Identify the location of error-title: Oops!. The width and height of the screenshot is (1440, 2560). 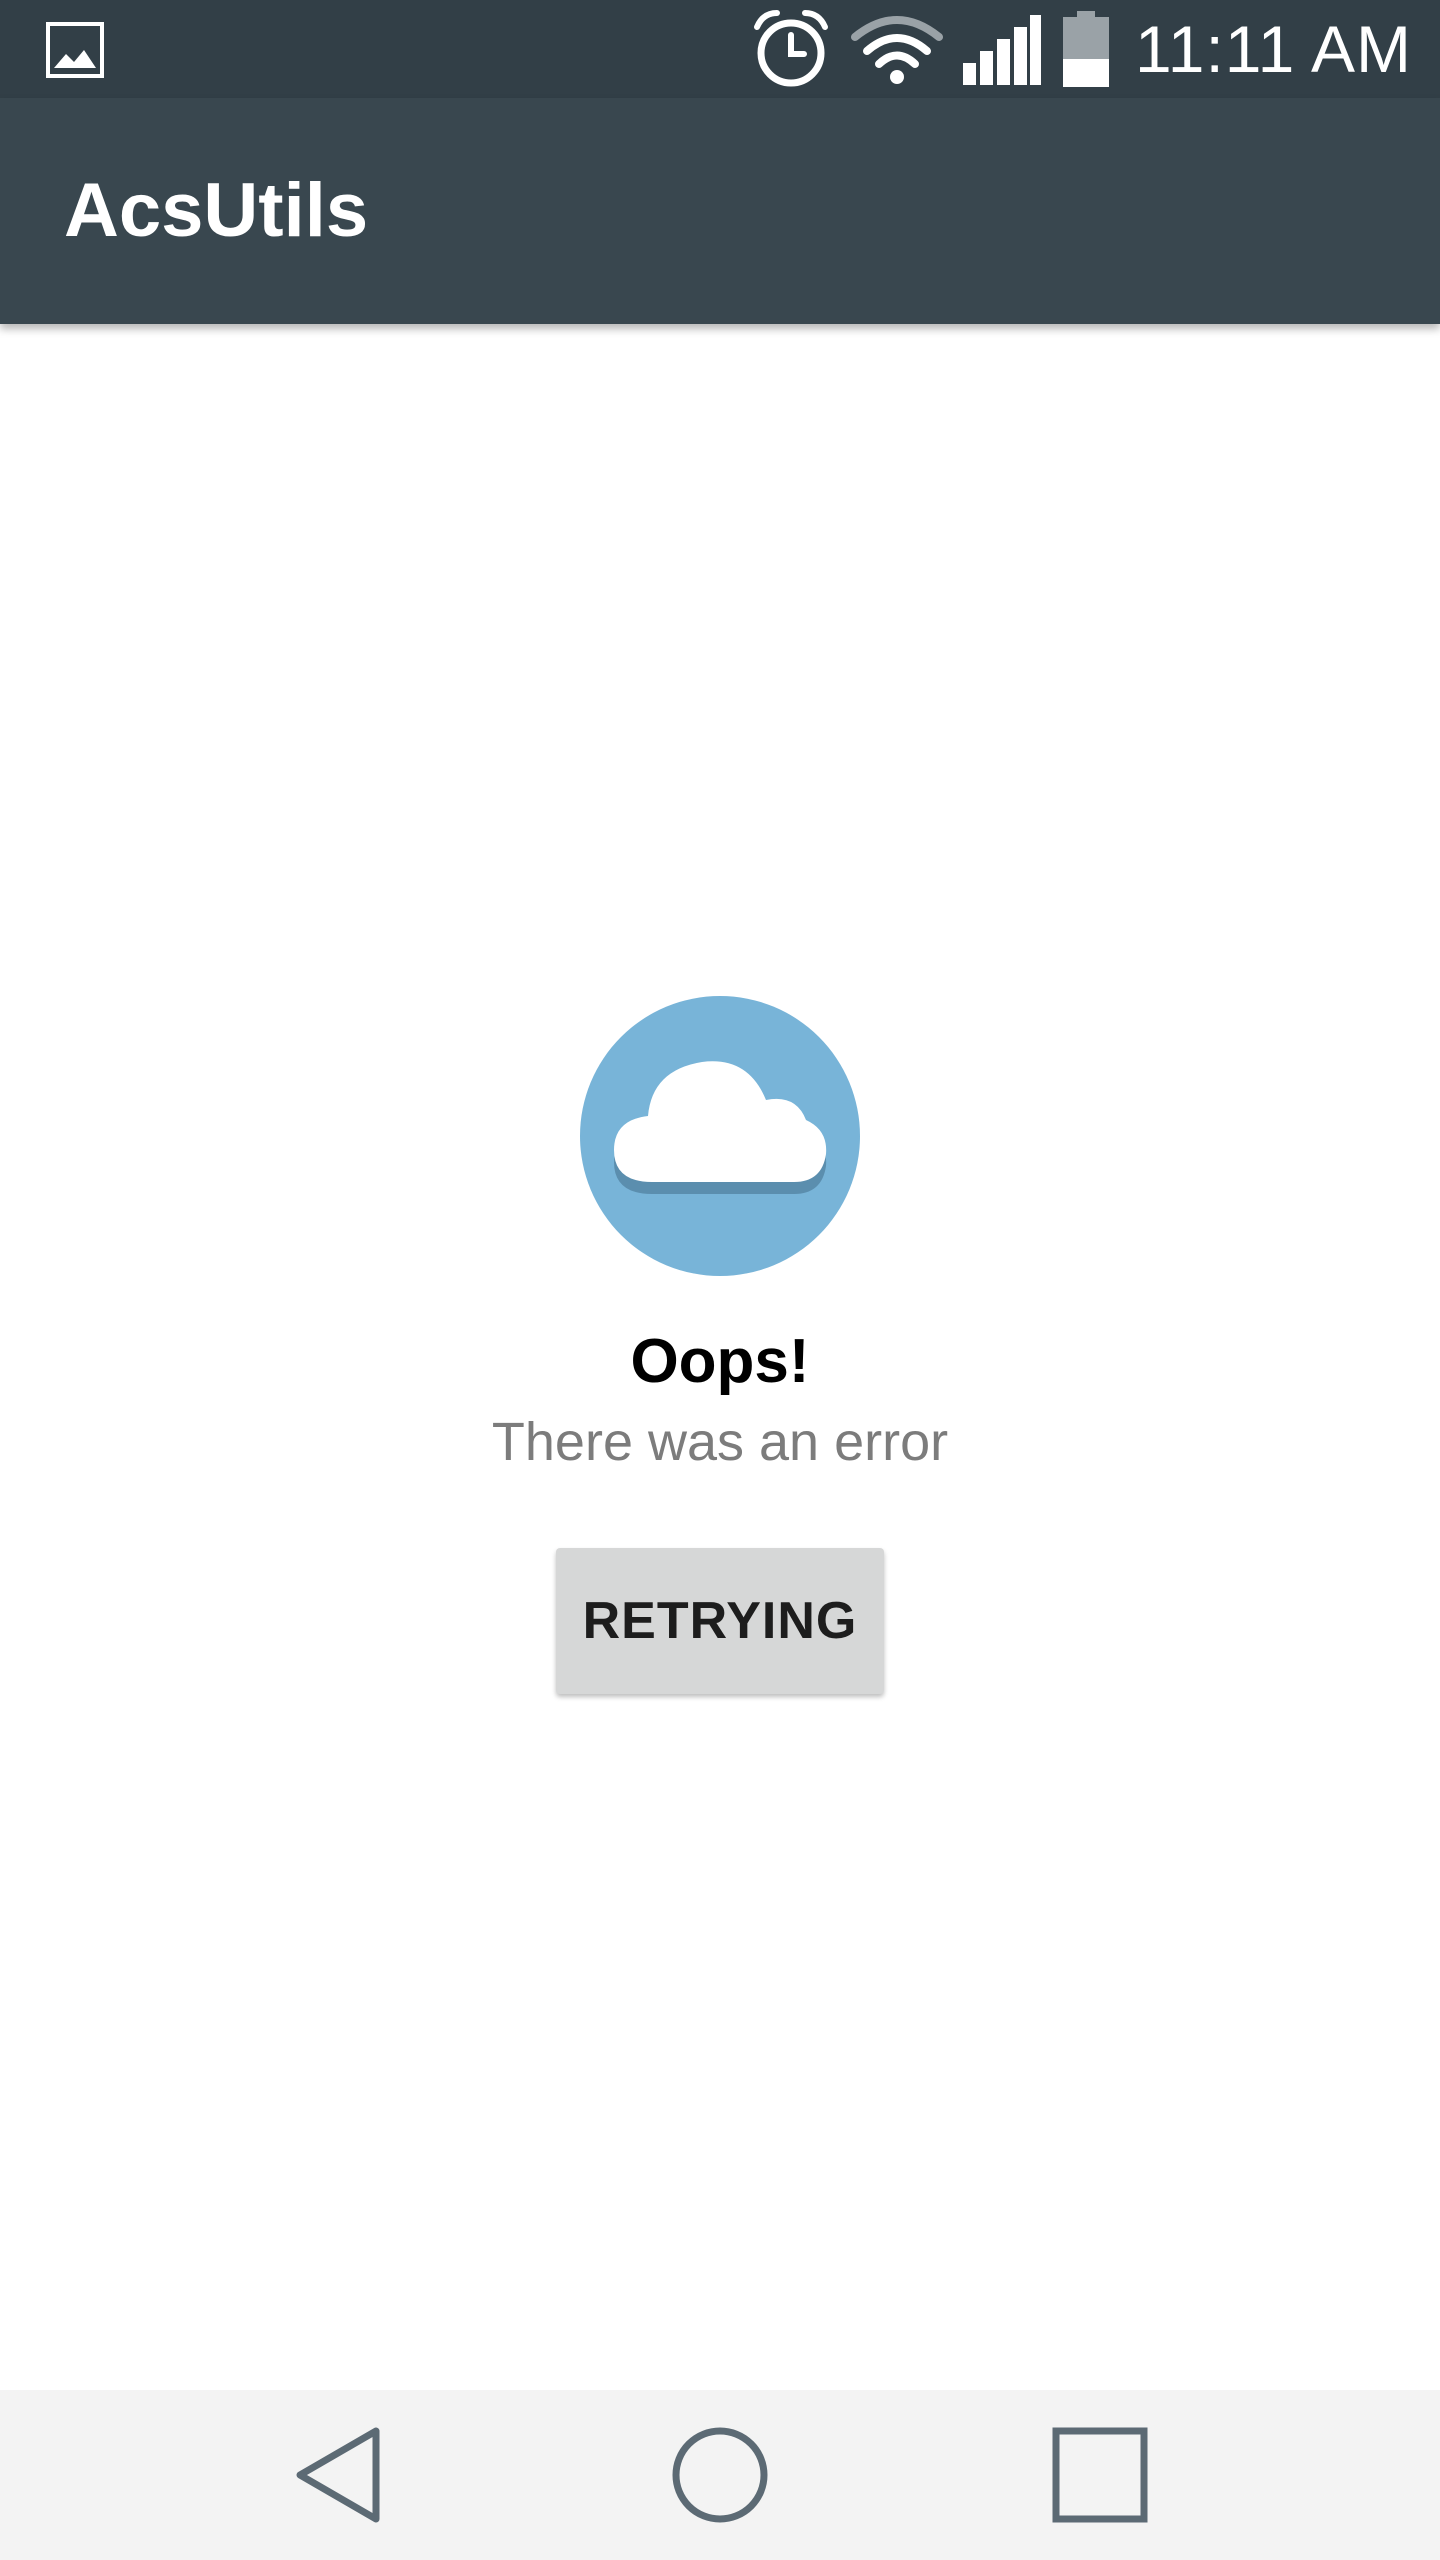
(720, 1361).